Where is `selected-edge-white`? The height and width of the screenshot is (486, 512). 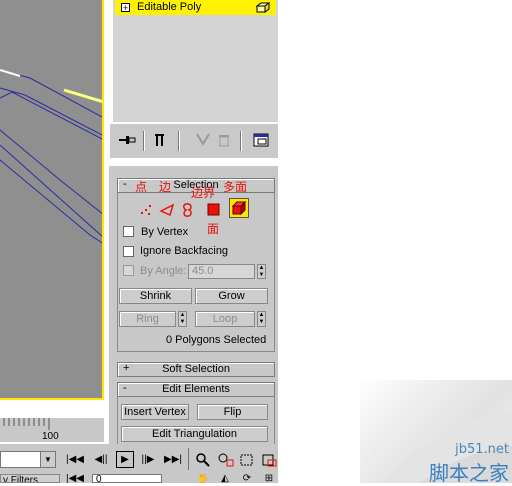 selected-edge-white is located at coordinates (10, 73).